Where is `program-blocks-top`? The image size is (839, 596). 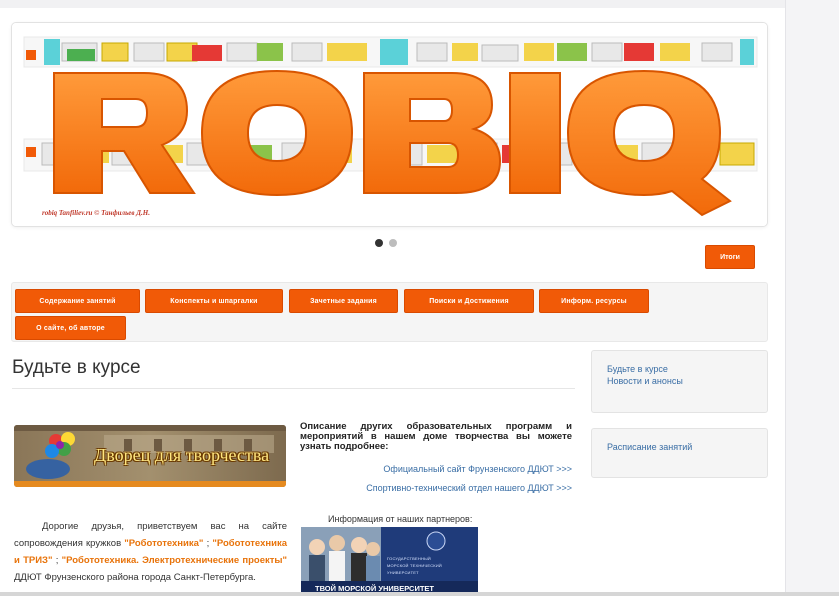
program-blocks-top is located at coordinates (390, 52).